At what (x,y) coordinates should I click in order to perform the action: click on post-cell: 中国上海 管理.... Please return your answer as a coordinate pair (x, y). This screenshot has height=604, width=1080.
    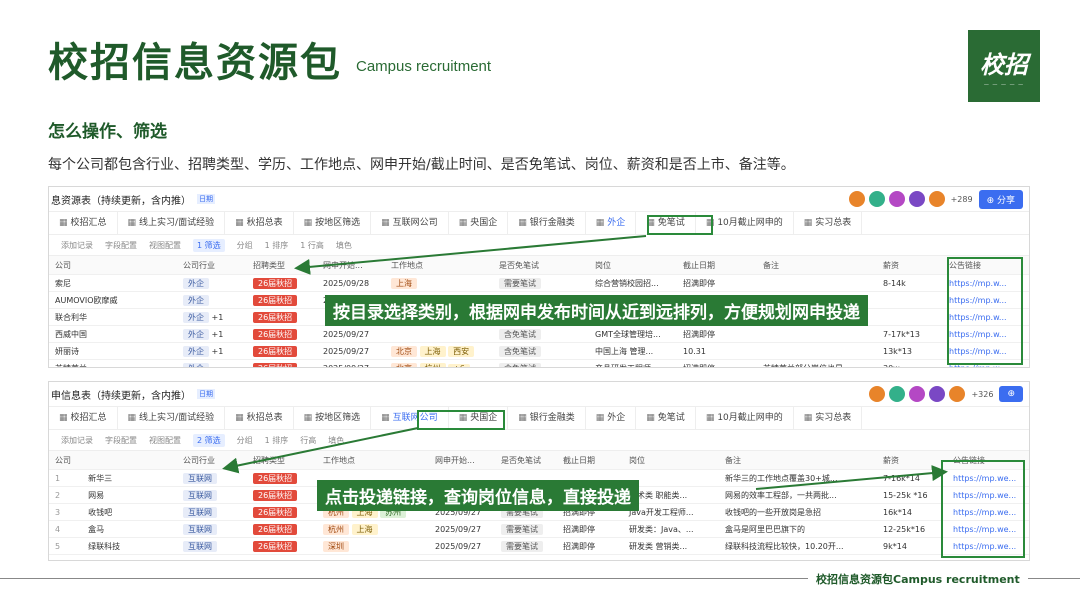
    Looking at the image, I should click on (624, 351).